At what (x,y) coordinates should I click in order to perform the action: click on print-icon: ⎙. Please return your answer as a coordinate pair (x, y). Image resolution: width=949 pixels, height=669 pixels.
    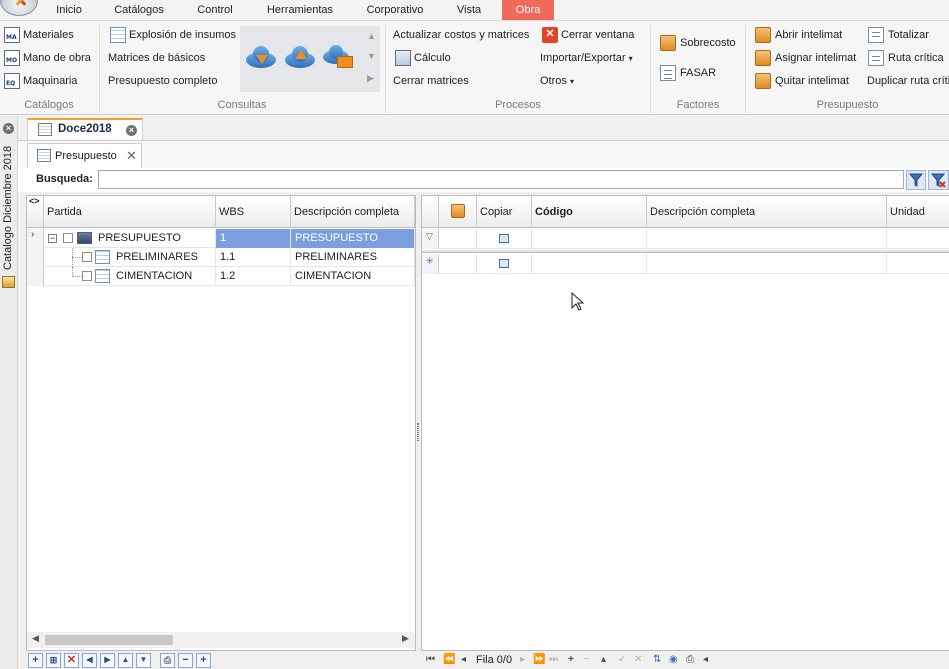
    Looking at the image, I should click on (690, 659).